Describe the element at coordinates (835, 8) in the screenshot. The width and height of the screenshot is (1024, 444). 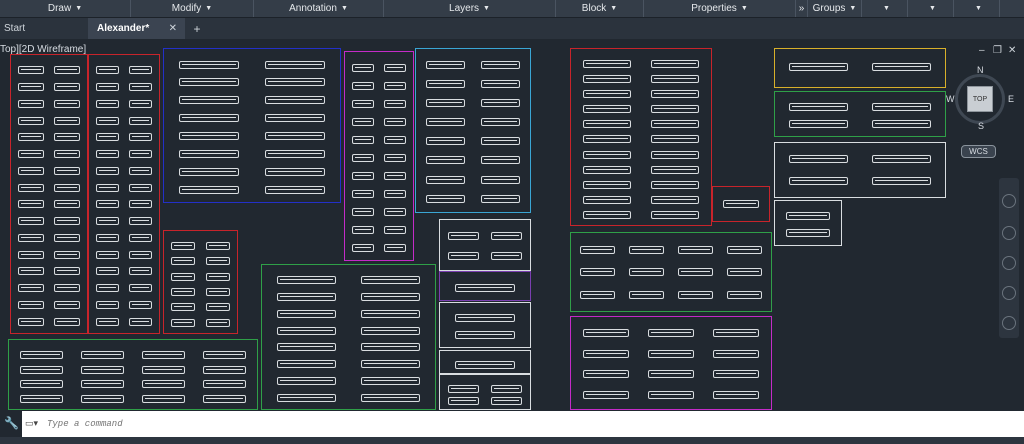
I see `ribbon-panel-groups: Groups ▼` at that location.